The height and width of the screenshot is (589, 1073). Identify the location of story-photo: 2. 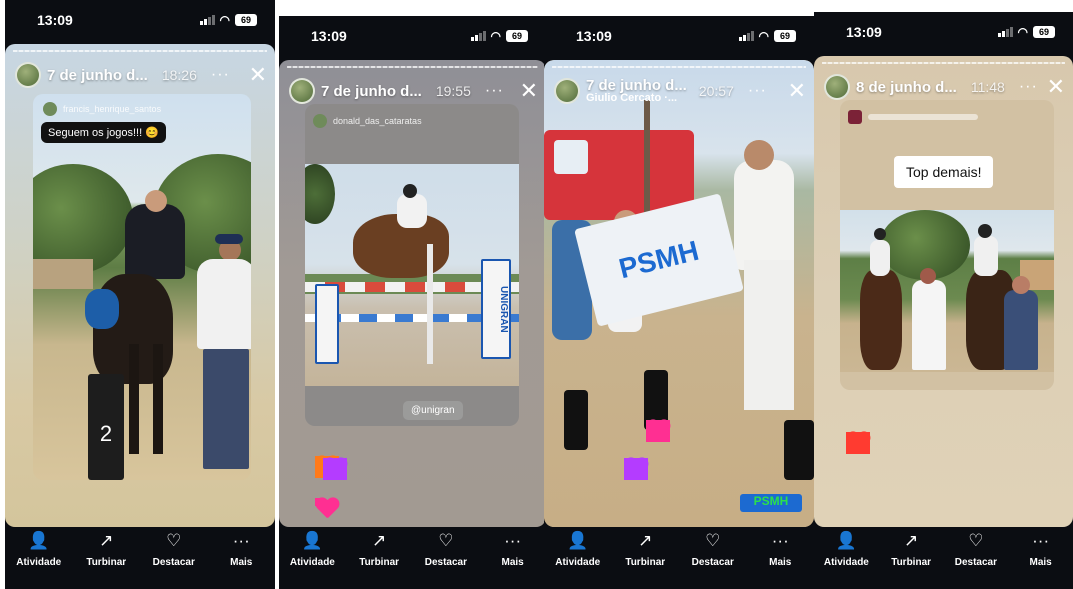
(142, 287).